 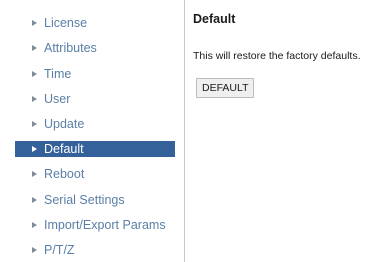 What do you see at coordinates (95, 74) in the screenshot?
I see `sidebar-item-time: Time` at bounding box center [95, 74].